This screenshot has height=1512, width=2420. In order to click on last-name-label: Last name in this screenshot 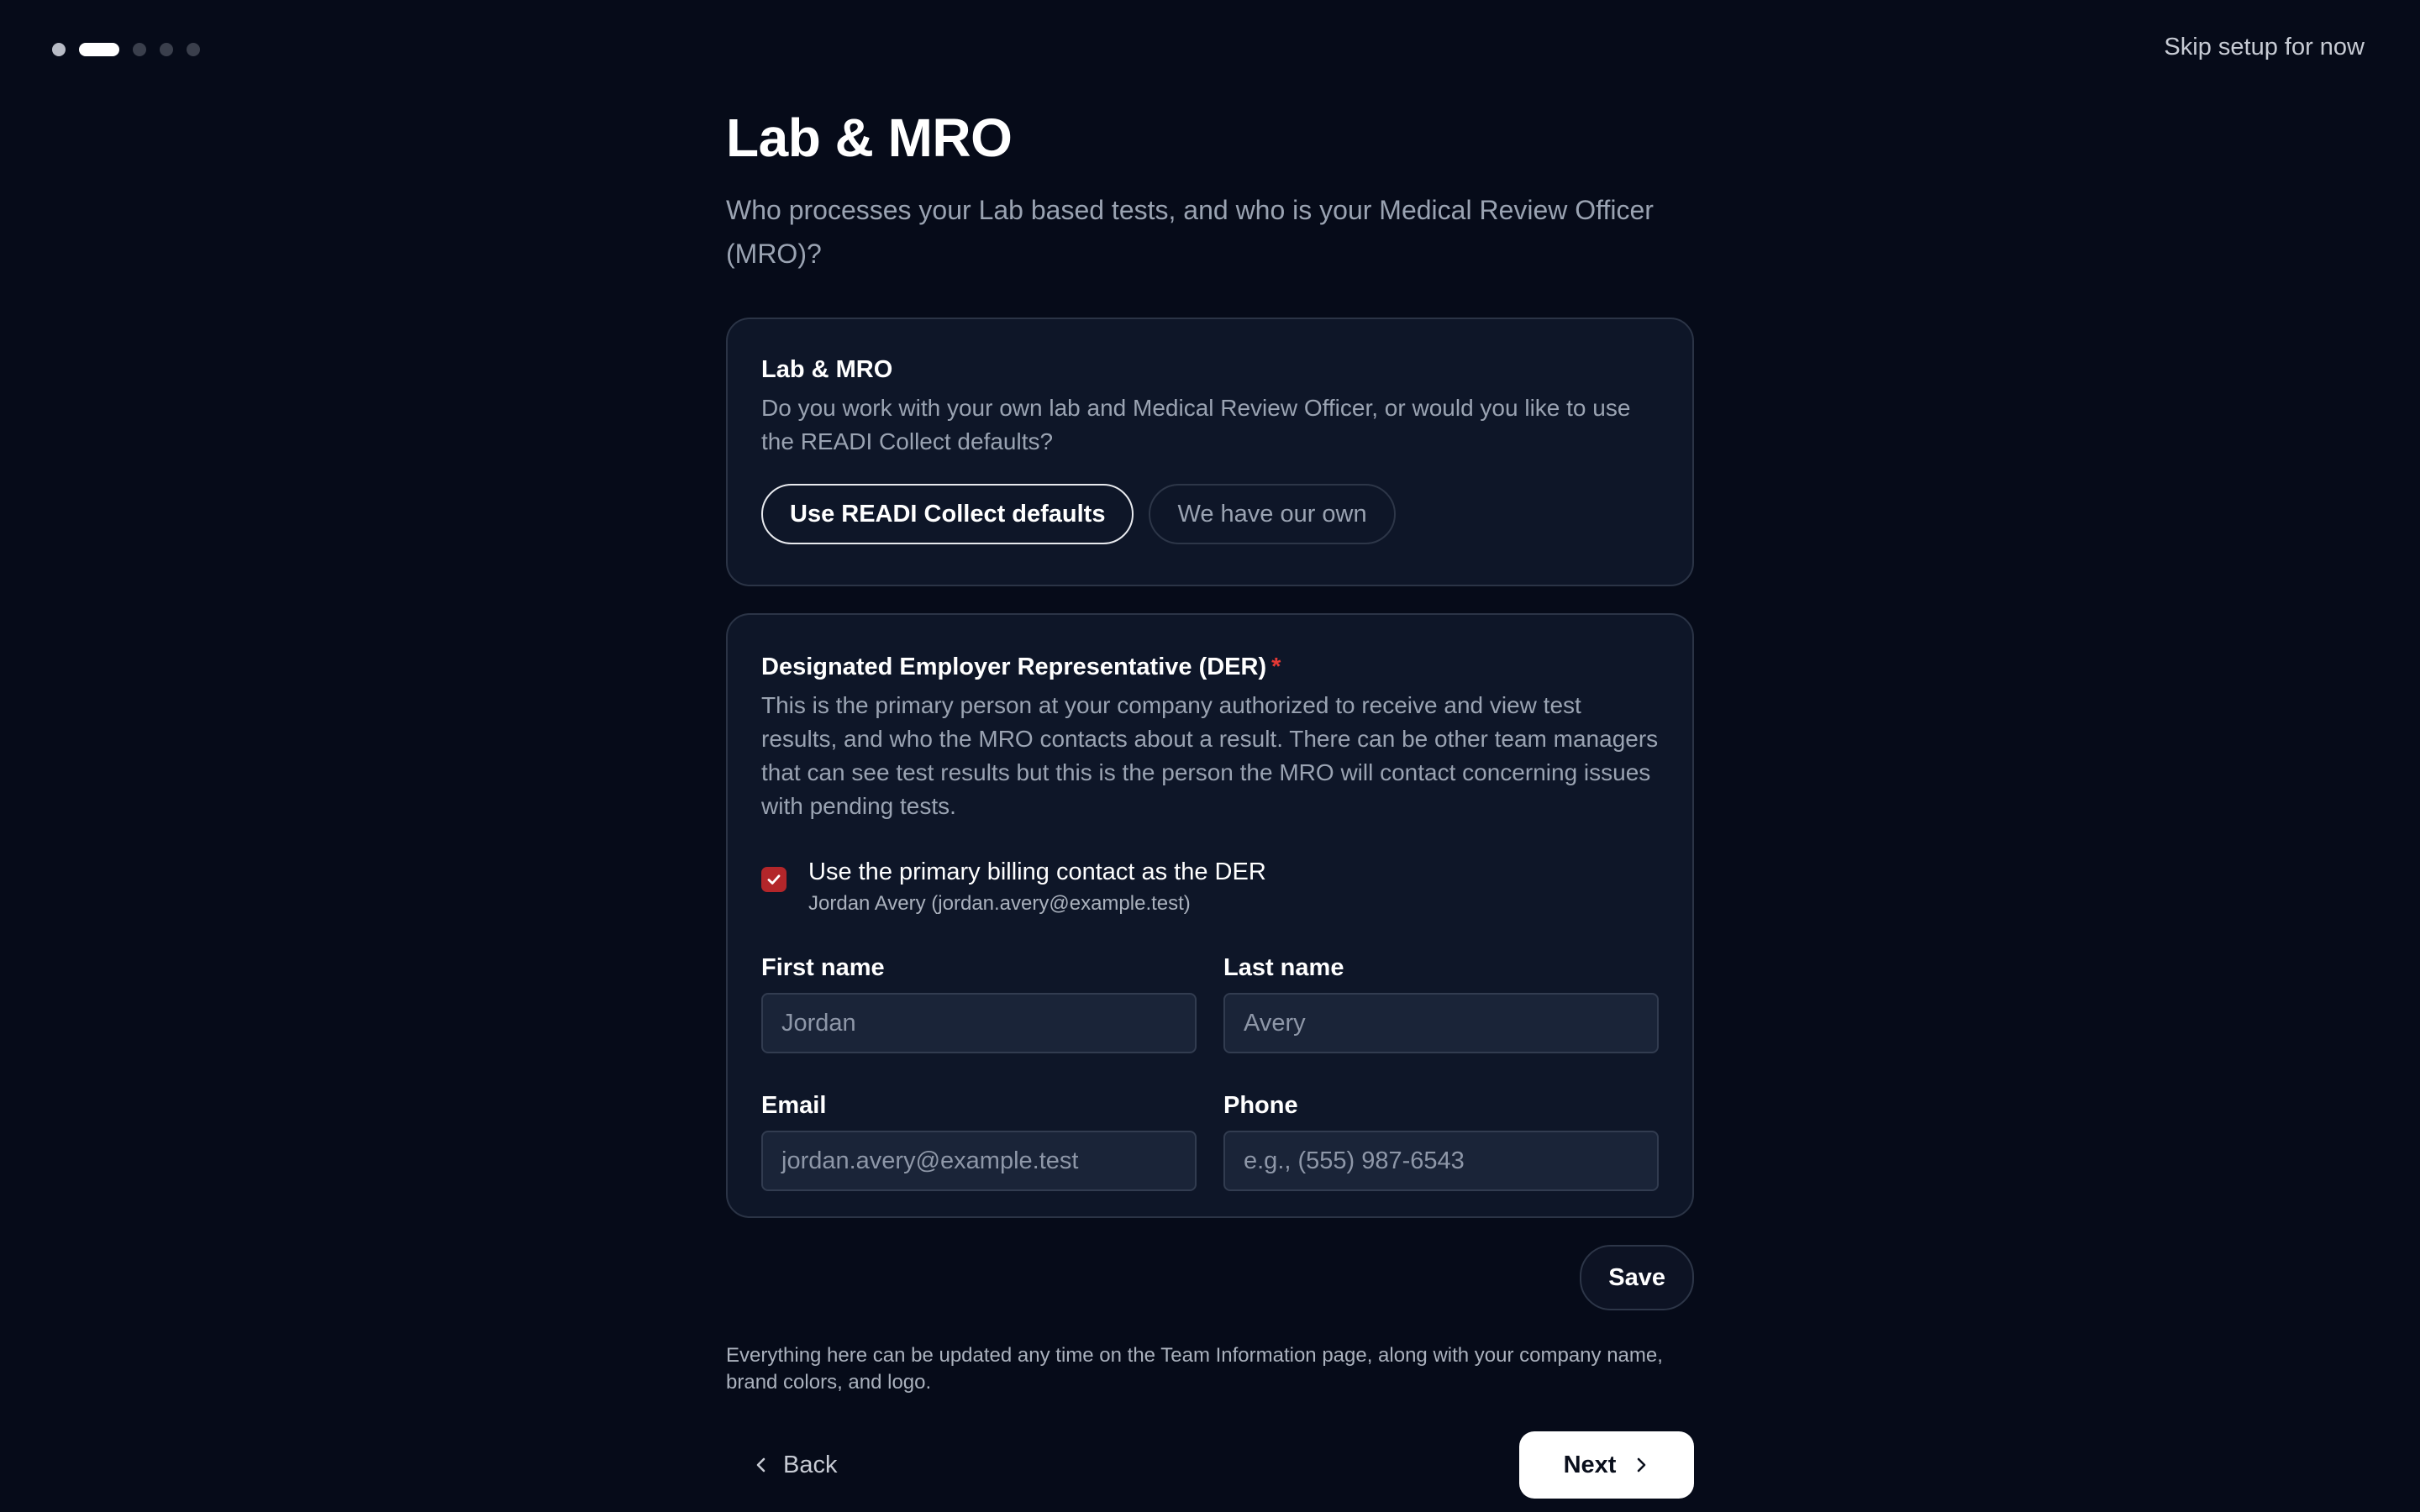, I will do `click(1284, 967)`.